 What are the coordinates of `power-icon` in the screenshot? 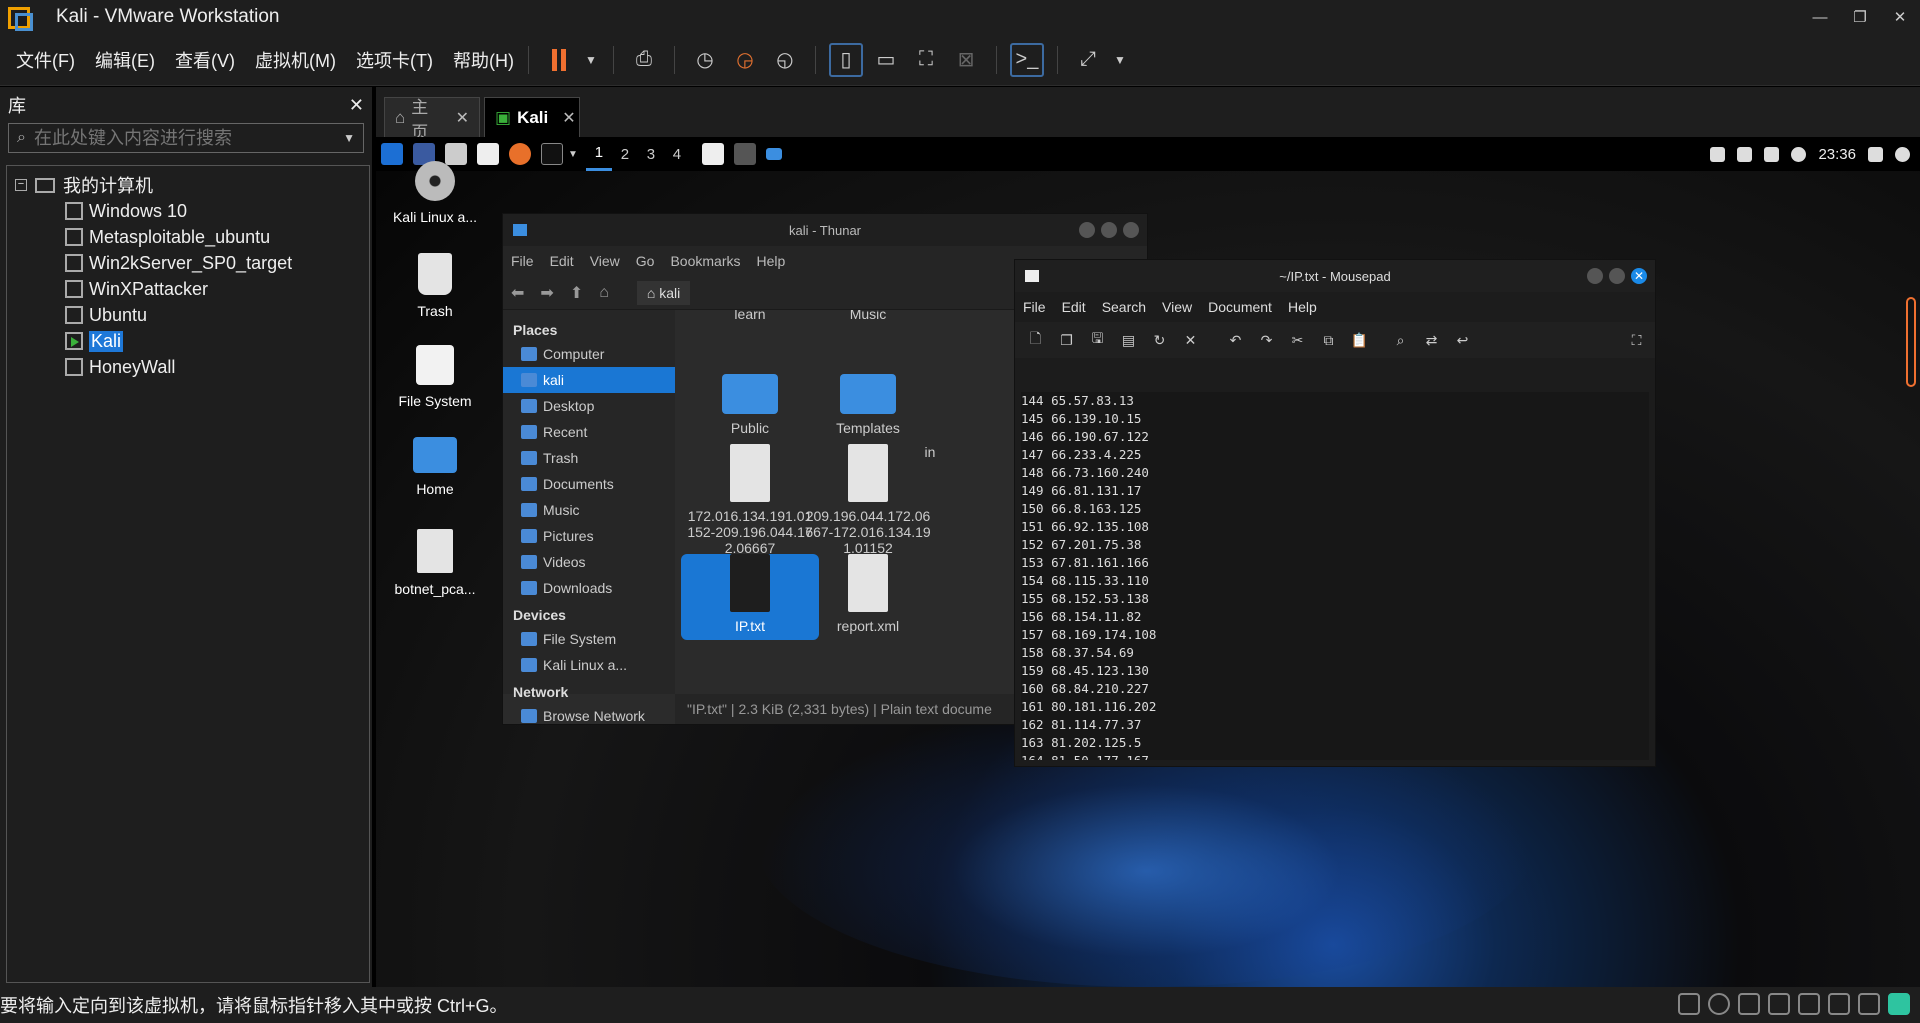 It's located at (1799, 154).